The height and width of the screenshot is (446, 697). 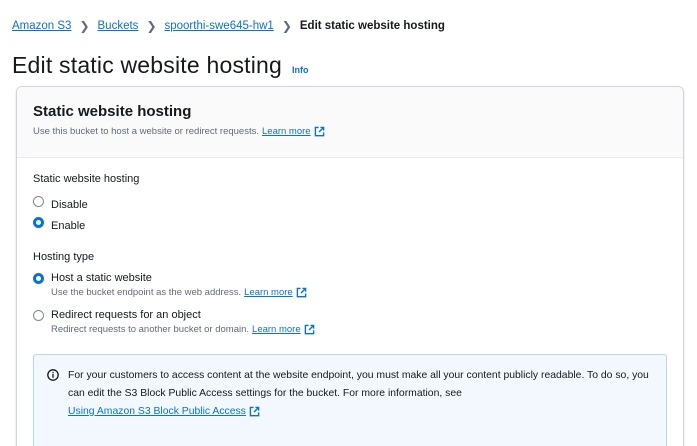 What do you see at coordinates (372, 26) in the screenshot?
I see `breadcrumb-current: Edit static website hosting` at bounding box center [372, 26].